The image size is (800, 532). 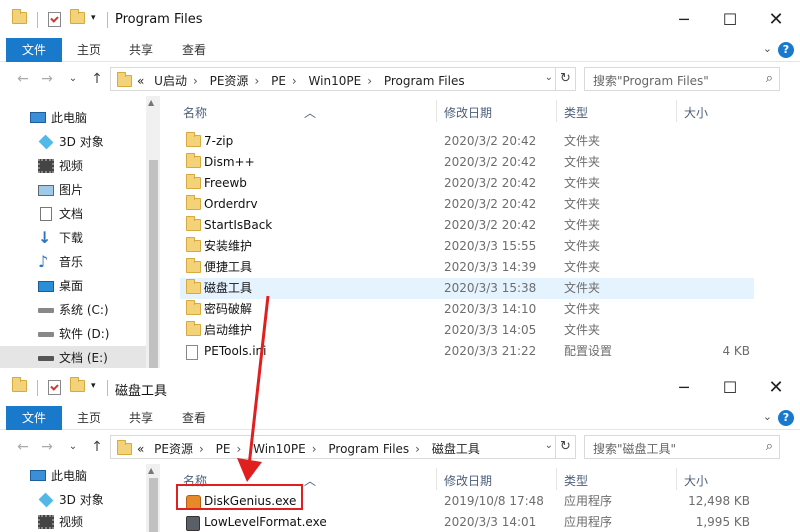 I want to click on list-item: Freewb 2020/3/2 20:42 文件夹, so click(x=467, y=183).